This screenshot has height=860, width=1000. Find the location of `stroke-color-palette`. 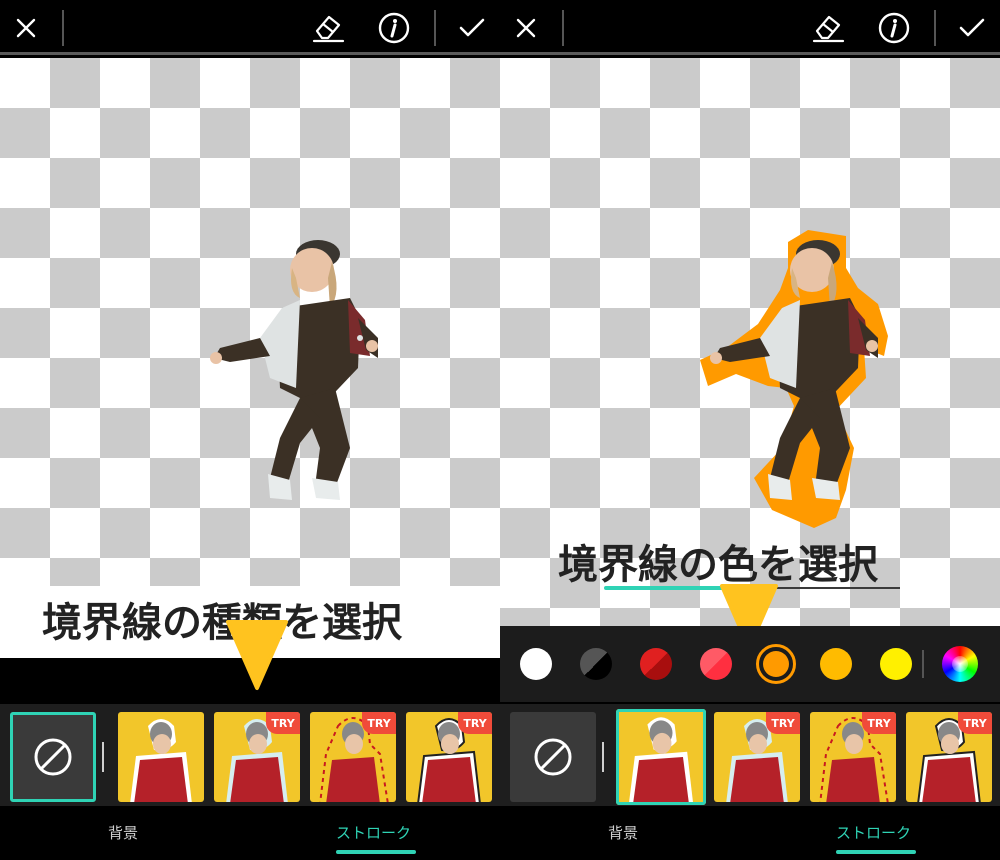

stroke-color-palette is located at coordinates (750, 664).